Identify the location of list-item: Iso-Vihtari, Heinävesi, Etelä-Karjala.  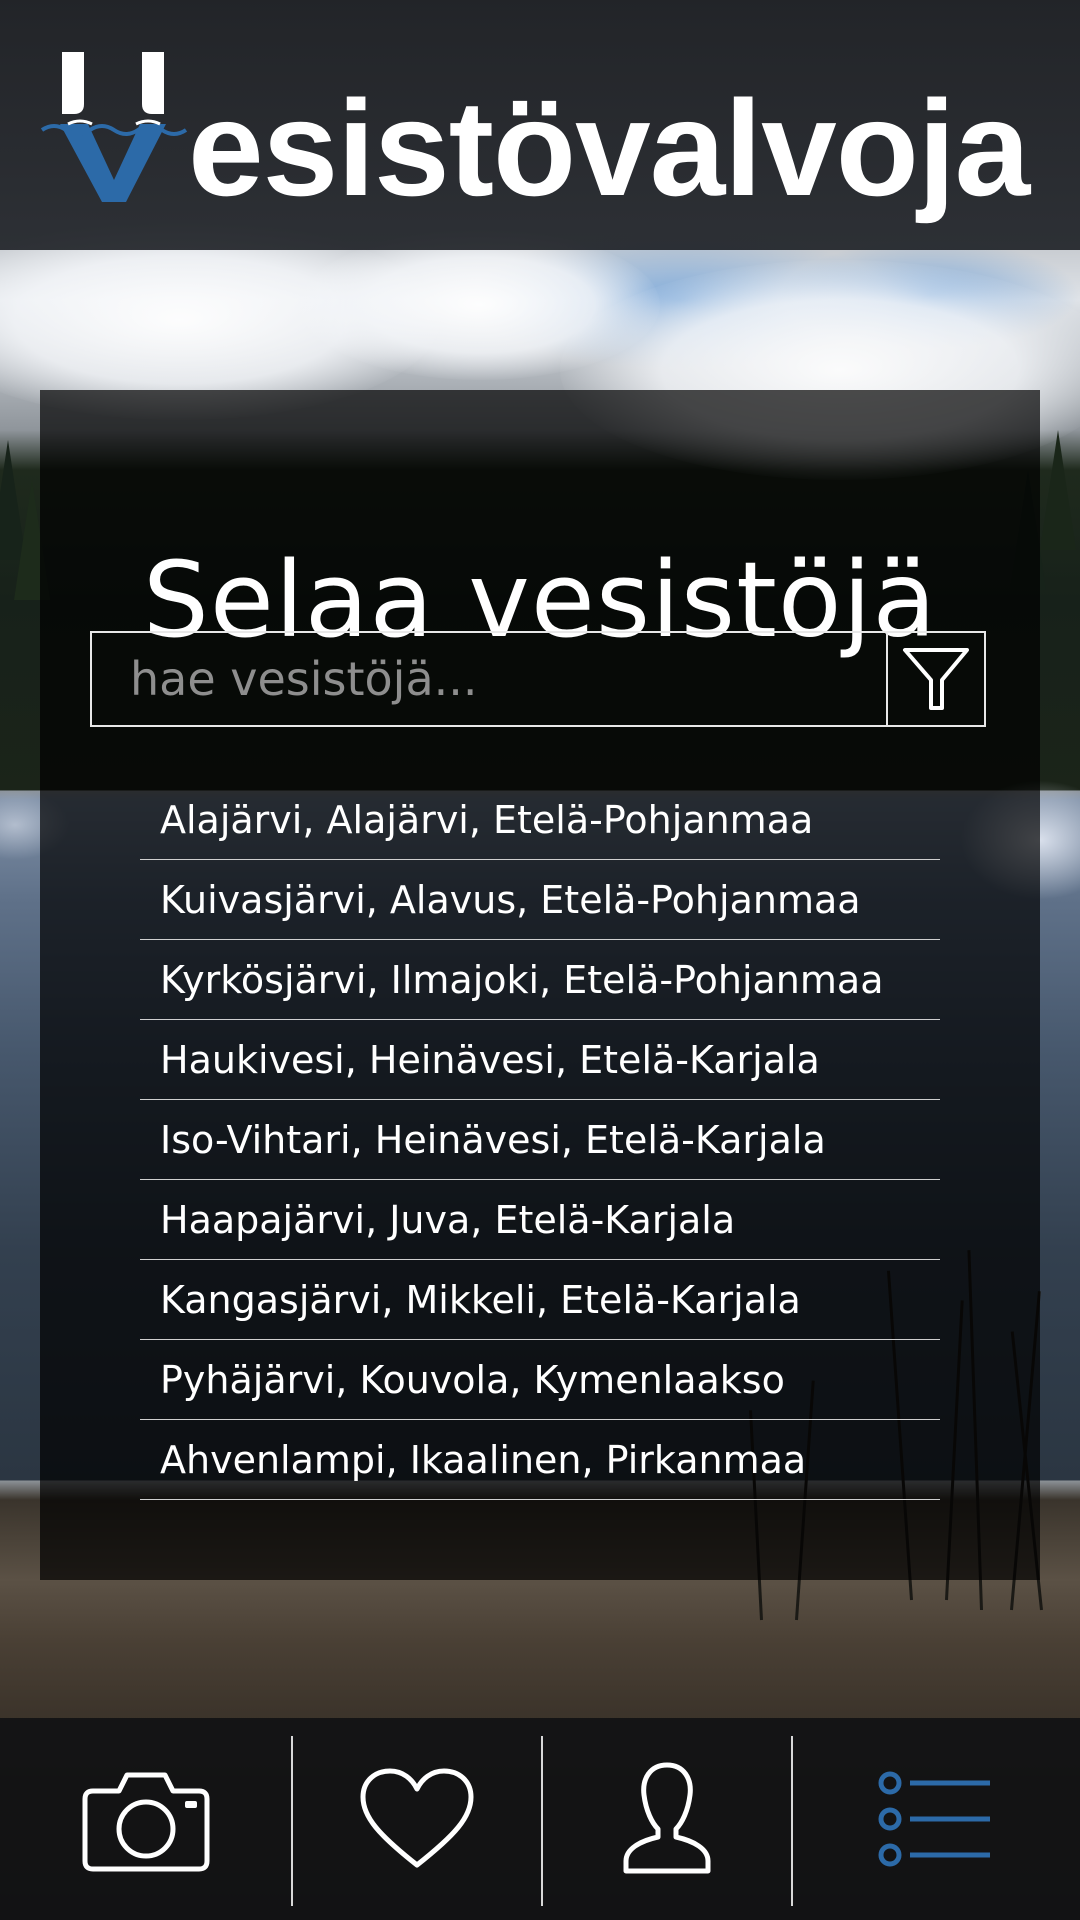
(540, 1140).